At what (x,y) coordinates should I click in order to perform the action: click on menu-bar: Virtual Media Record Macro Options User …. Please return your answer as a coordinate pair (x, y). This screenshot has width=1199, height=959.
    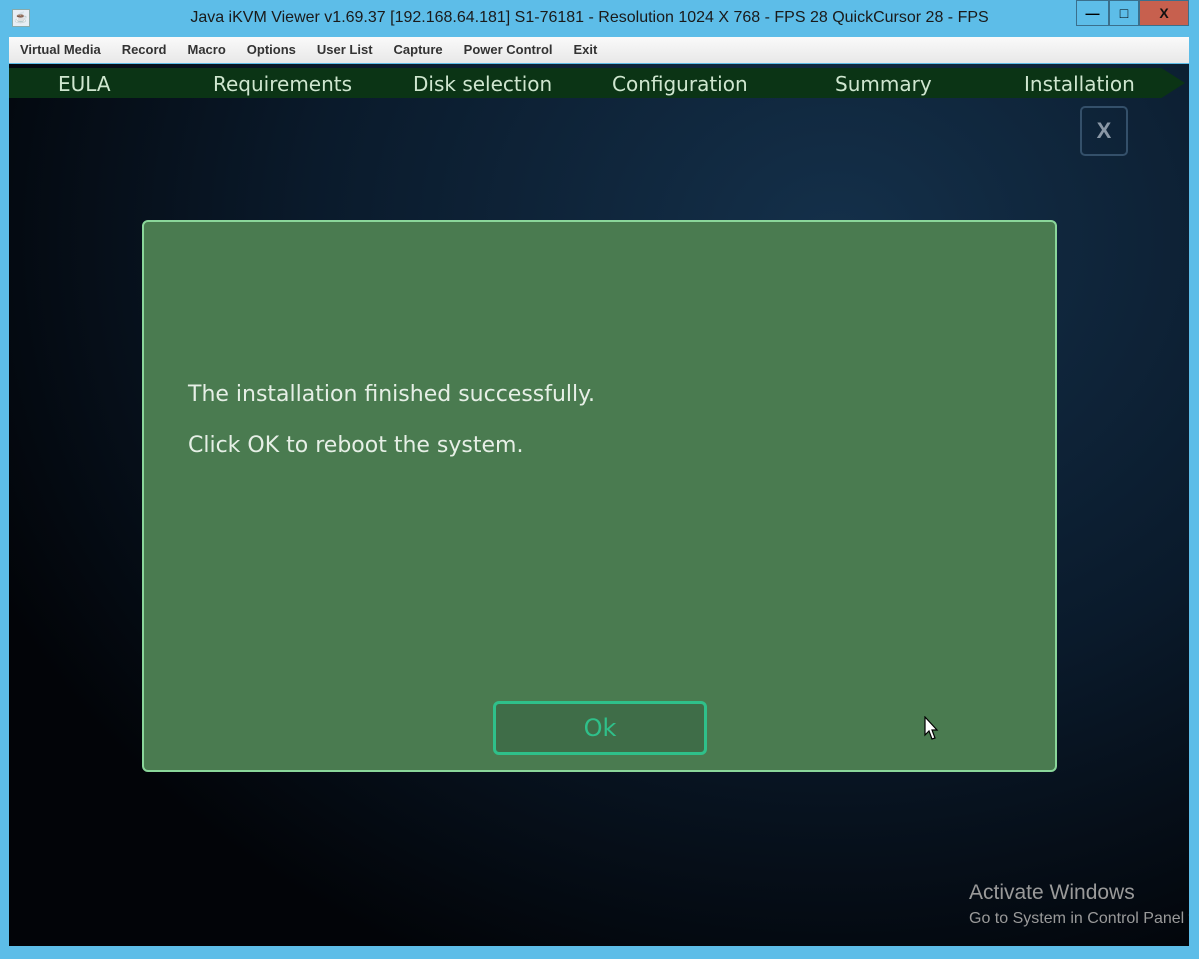
    Looking at the image, I should click on (599, 50).